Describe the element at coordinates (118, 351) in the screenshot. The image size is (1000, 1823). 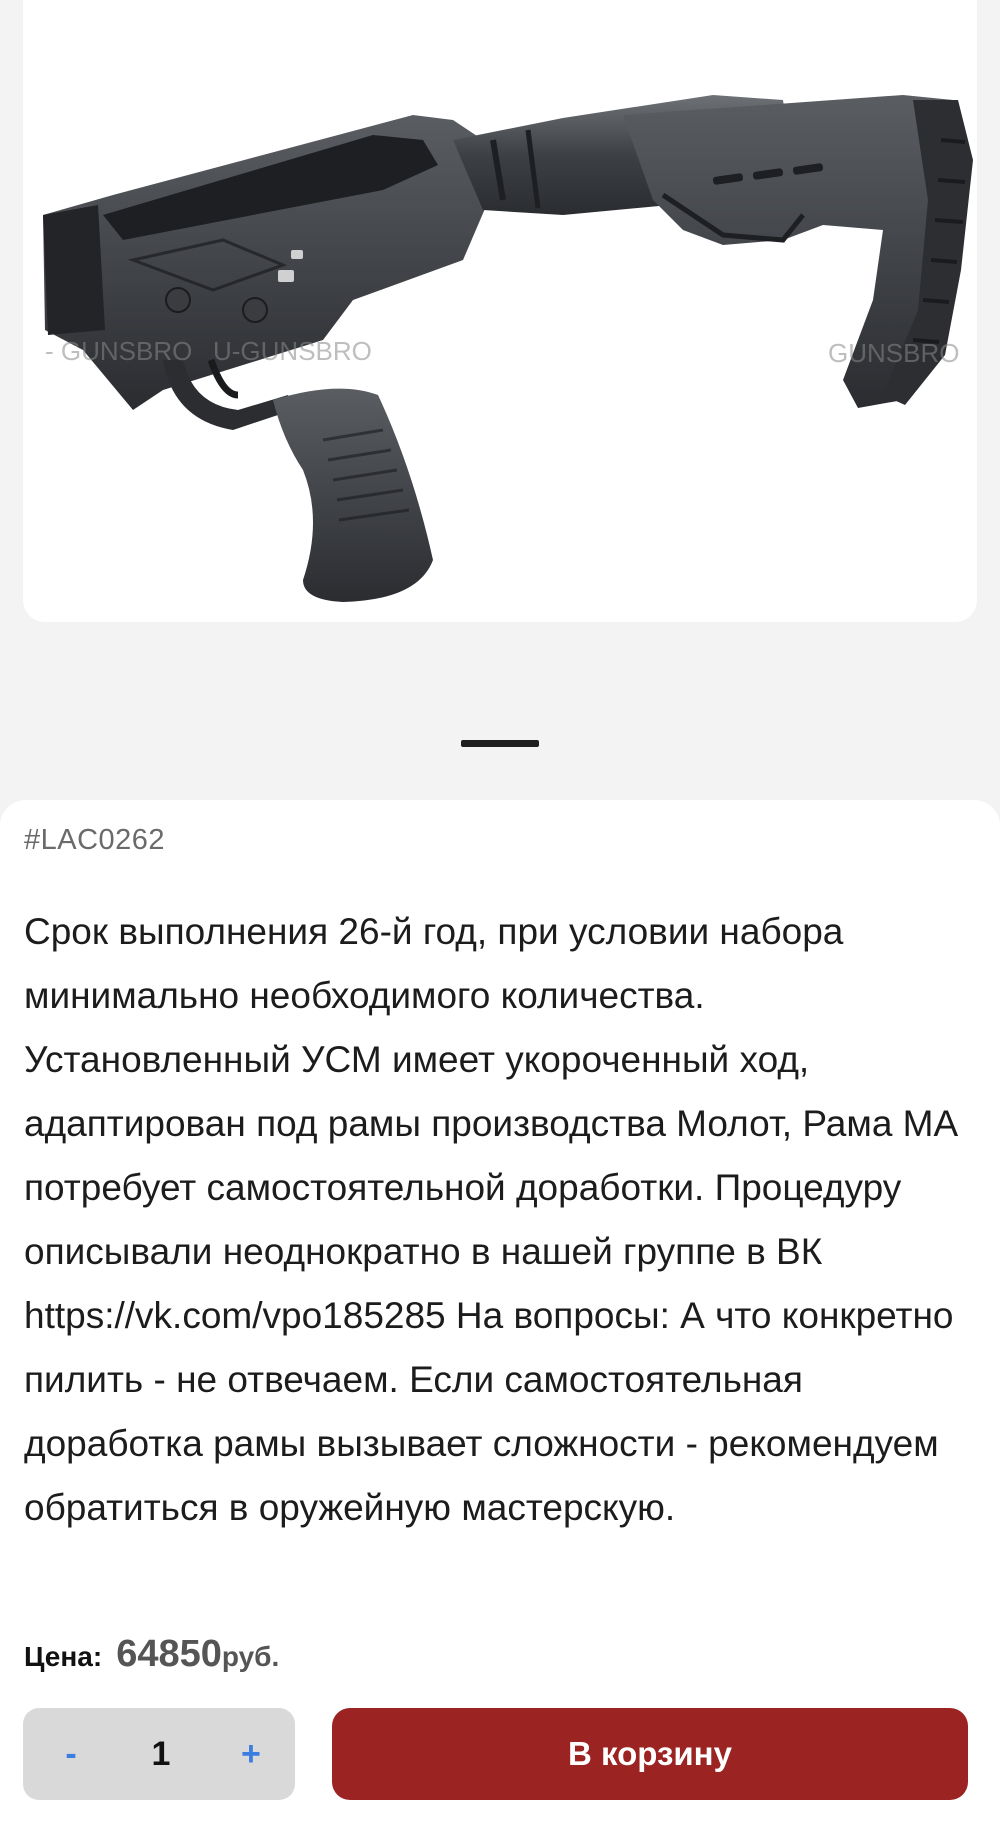
I see `watermark-text: - GUNSBRO` at that location.